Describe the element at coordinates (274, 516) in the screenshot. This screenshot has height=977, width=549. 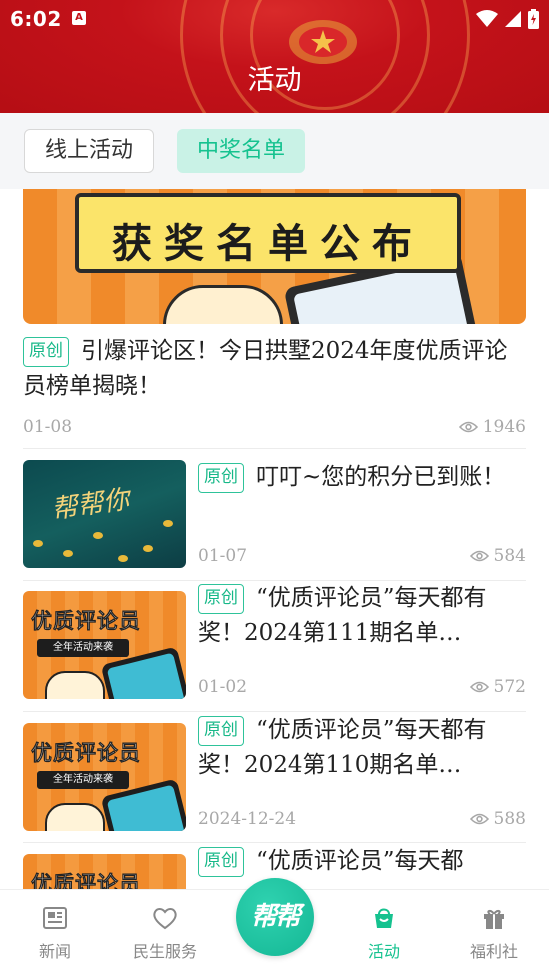
I see `list-item: 帮帮你 原创 叮叮~您的积分已到账！ 01-07 584` at that location.